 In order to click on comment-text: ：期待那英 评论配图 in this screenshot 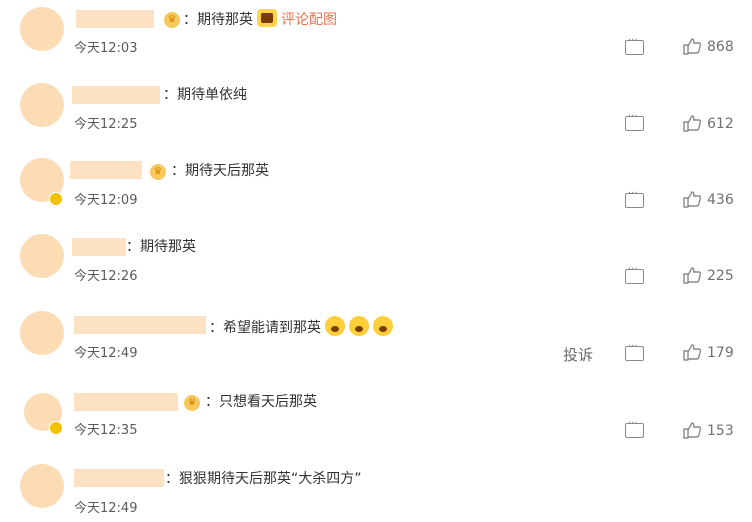, I will do `click(260, 19)`.